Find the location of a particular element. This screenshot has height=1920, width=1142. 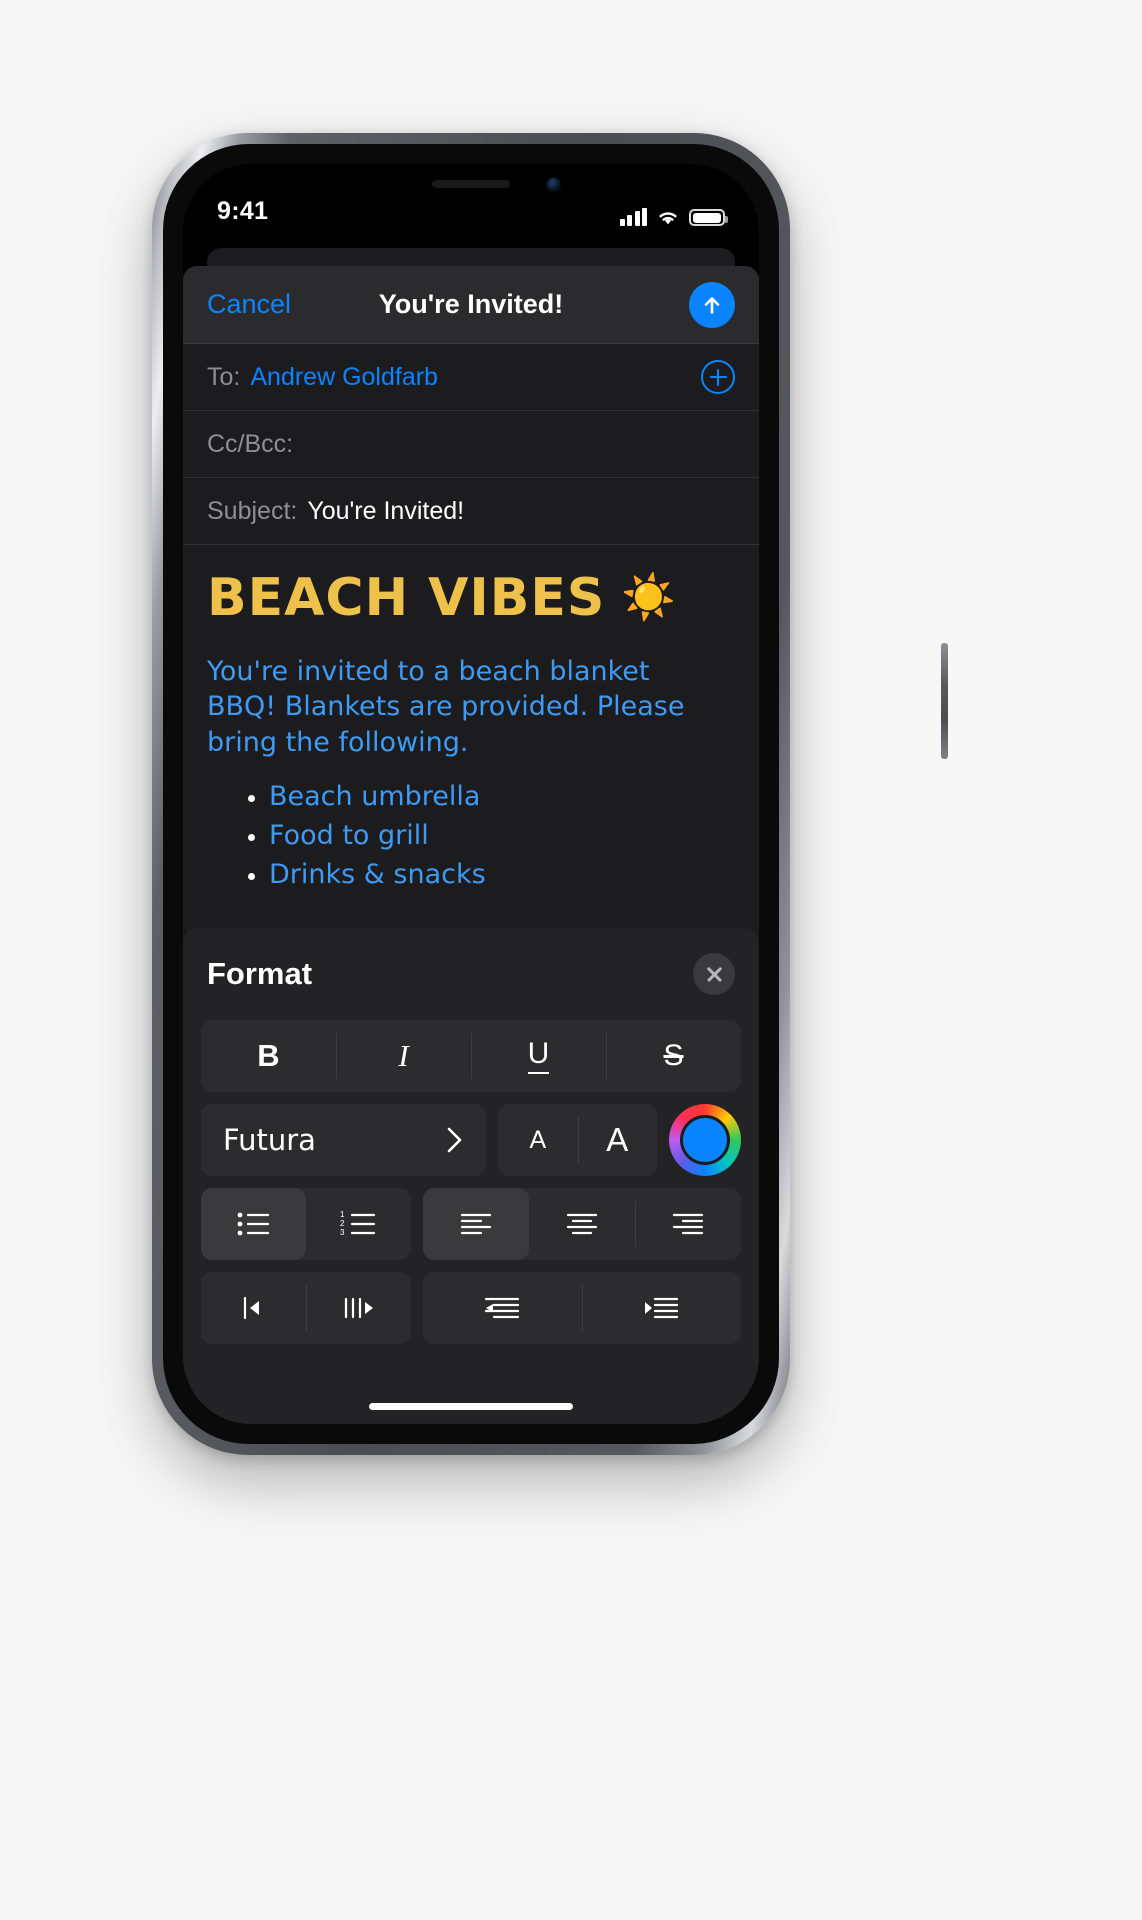

align-right-button is located at coordinates (687, 1224).